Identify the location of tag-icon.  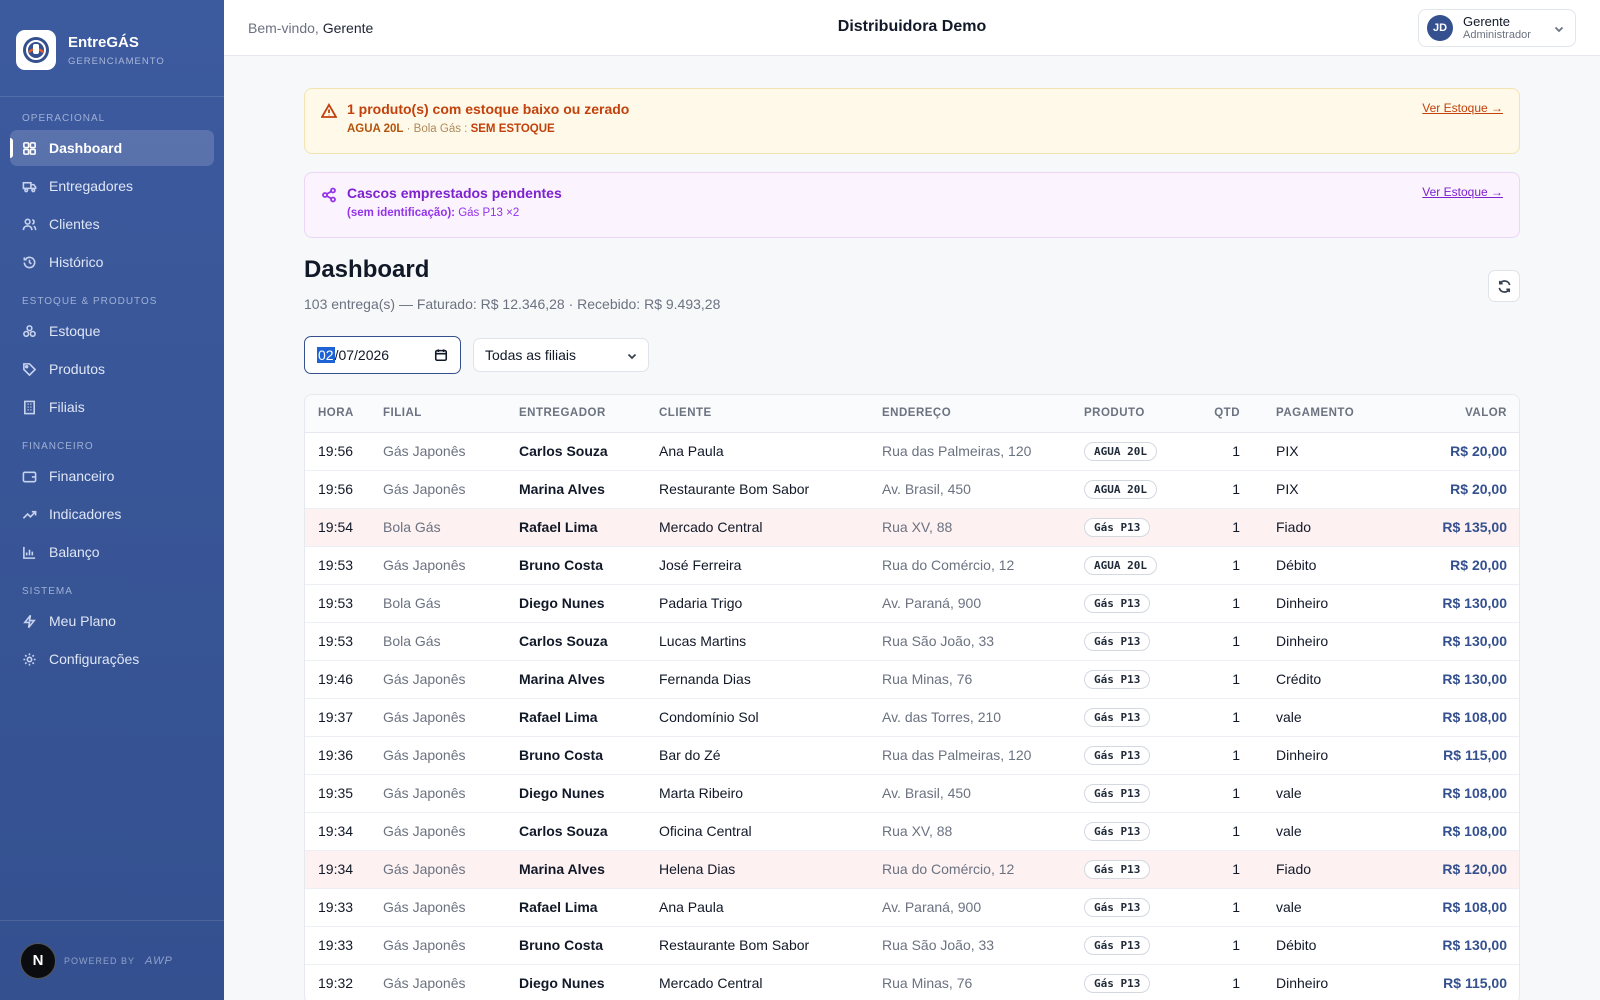
(30, 369).